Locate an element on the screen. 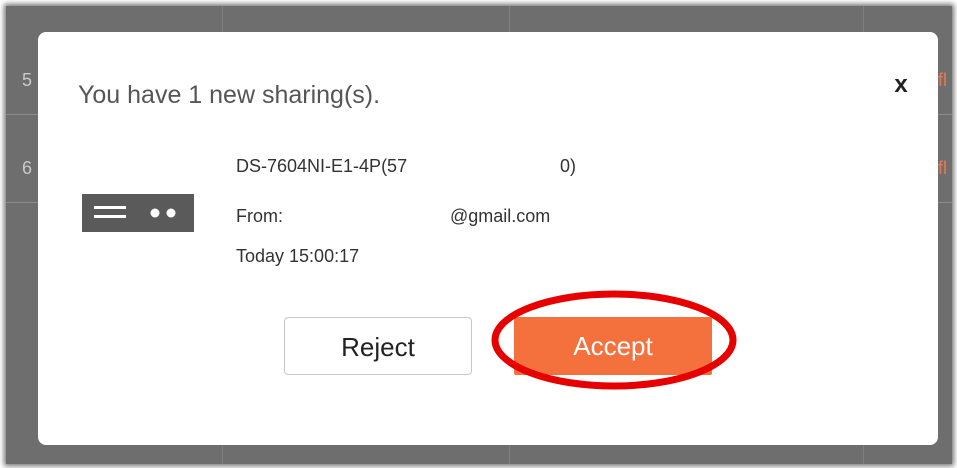  close-button: x is located at coordinates (901, 85).